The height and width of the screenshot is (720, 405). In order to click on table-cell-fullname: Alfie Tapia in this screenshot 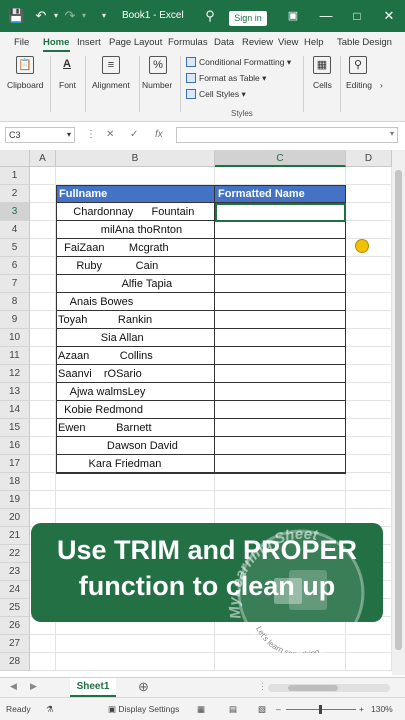, I will do `click(135, 284)`.